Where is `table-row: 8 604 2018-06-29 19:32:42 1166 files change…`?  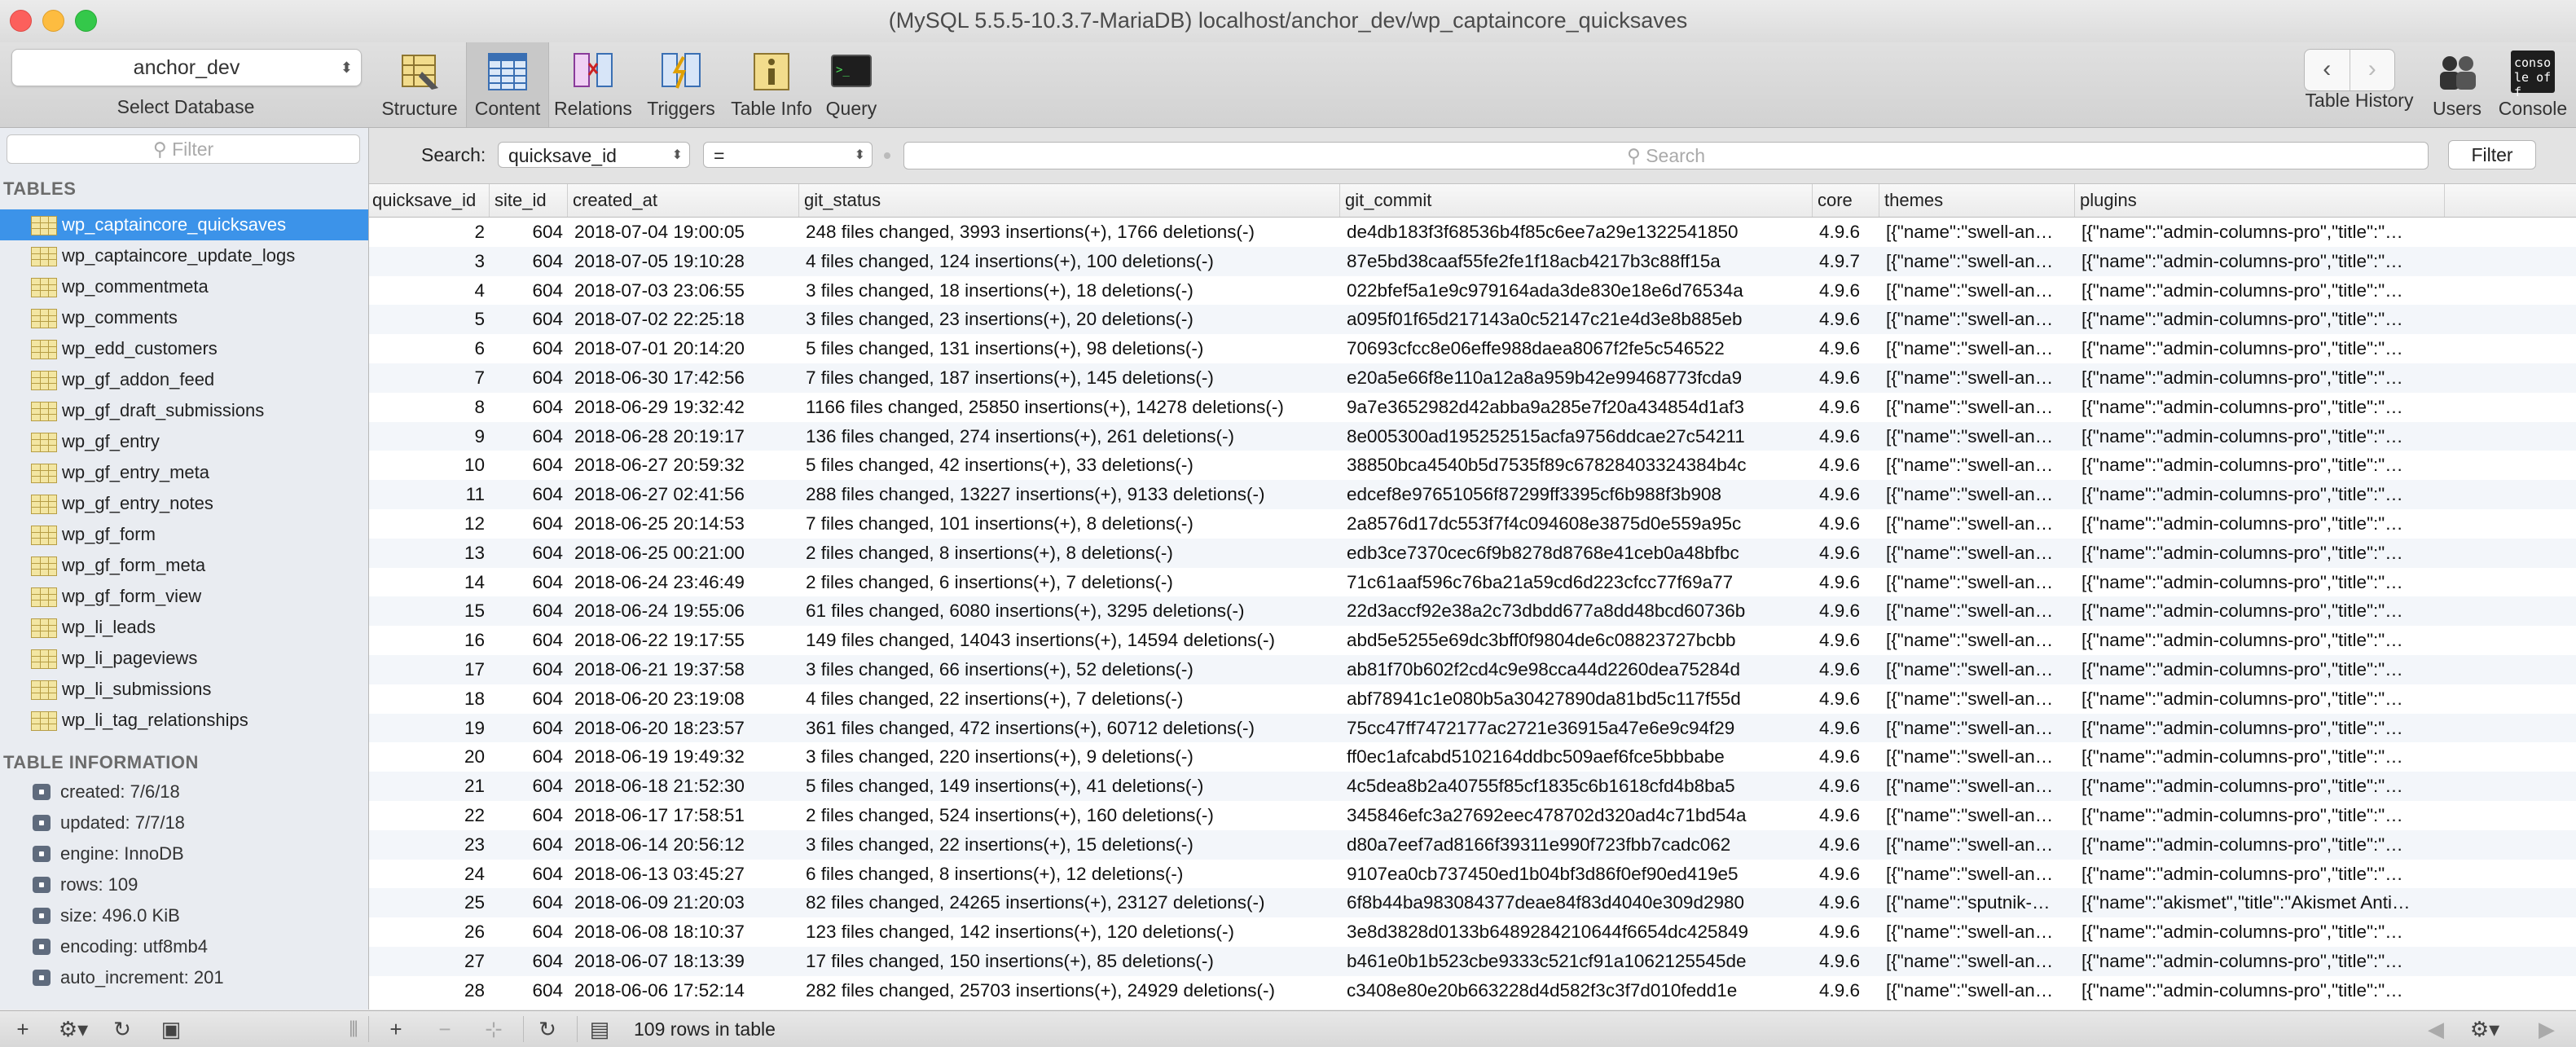
table-row: 8 604 2018-06-29 19:32:42 1166 files change… is located at coordinates (1472, 407).